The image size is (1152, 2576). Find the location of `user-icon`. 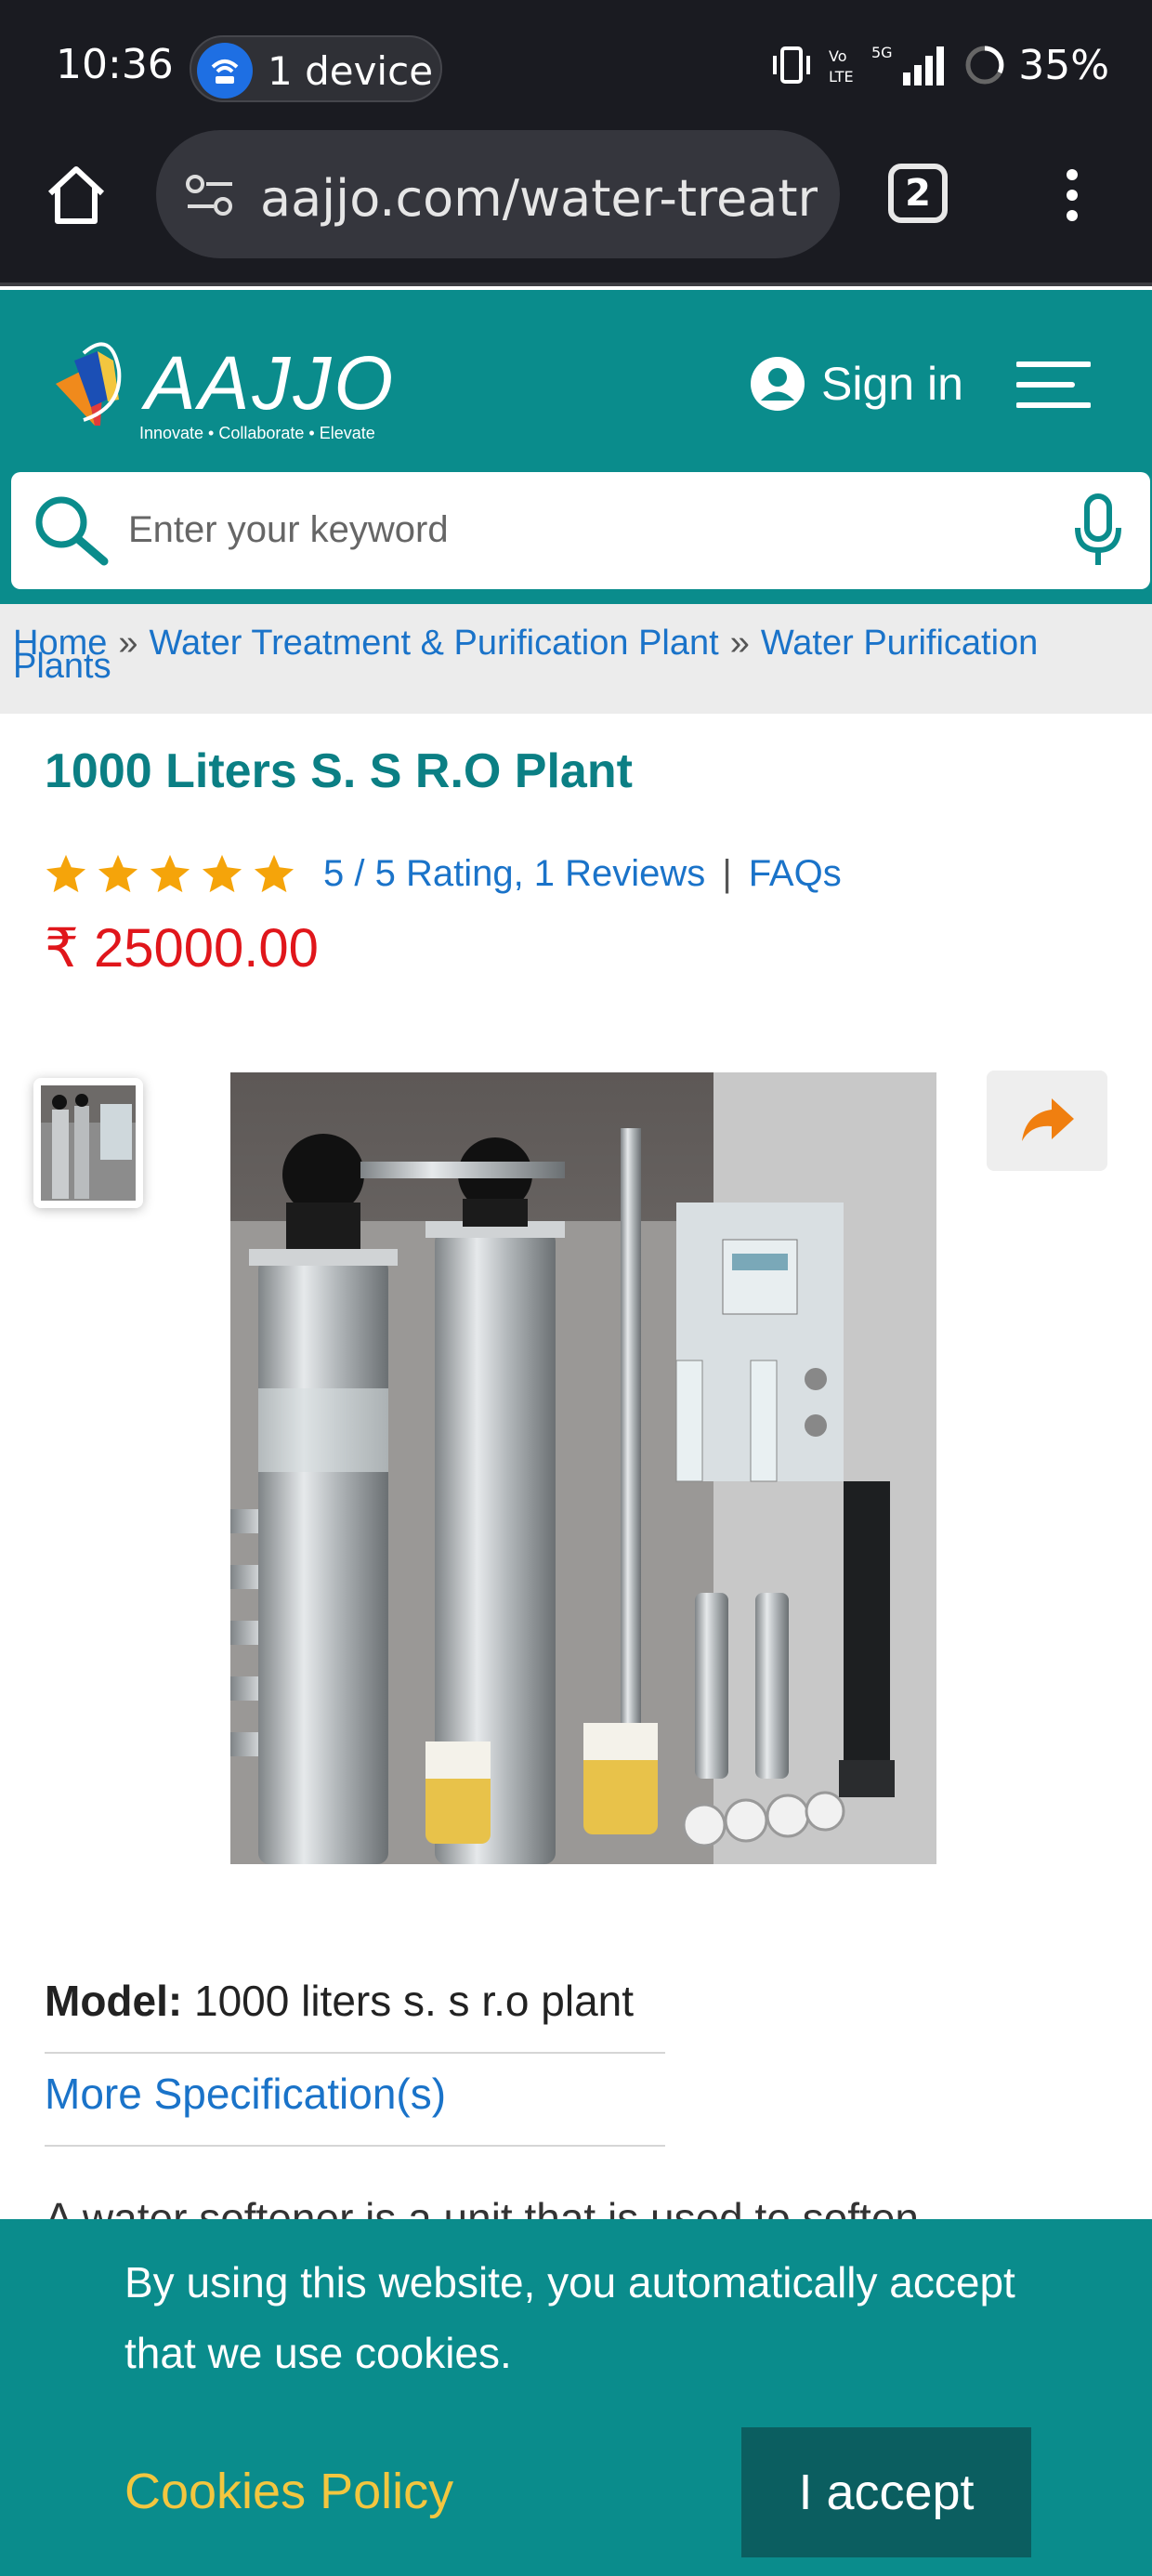

user-icon is located at coordinates (778, 384).